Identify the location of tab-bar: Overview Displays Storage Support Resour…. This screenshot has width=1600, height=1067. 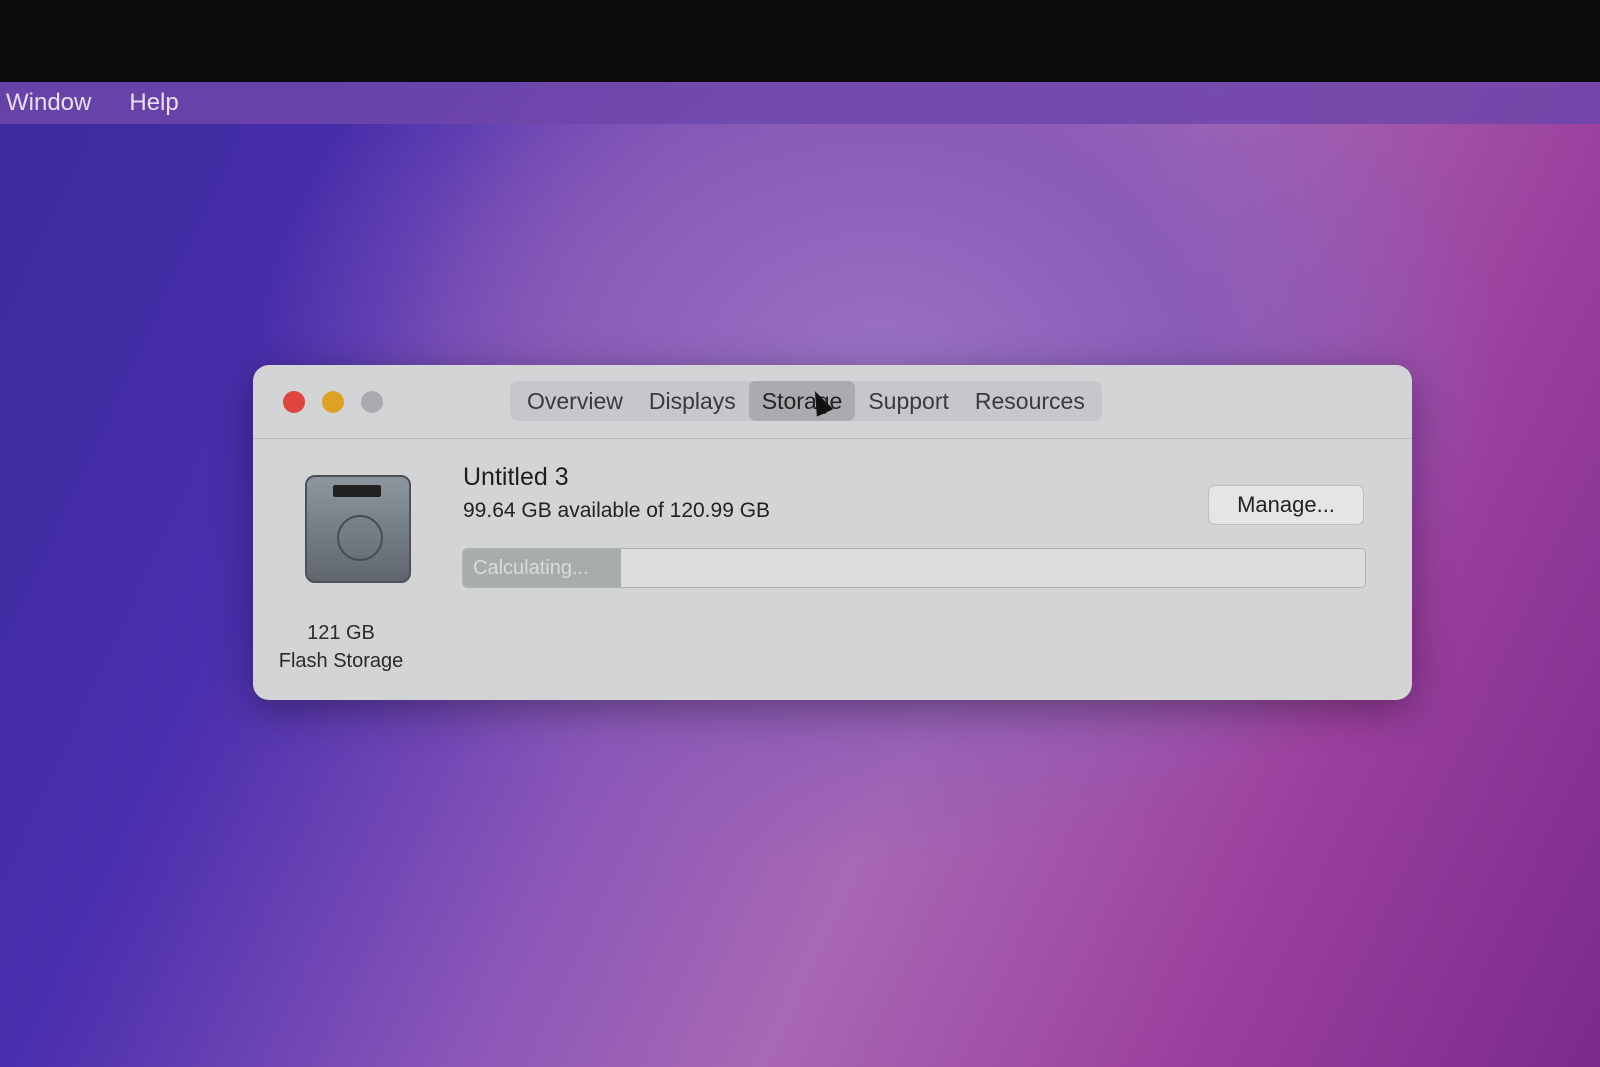
(806, 401).